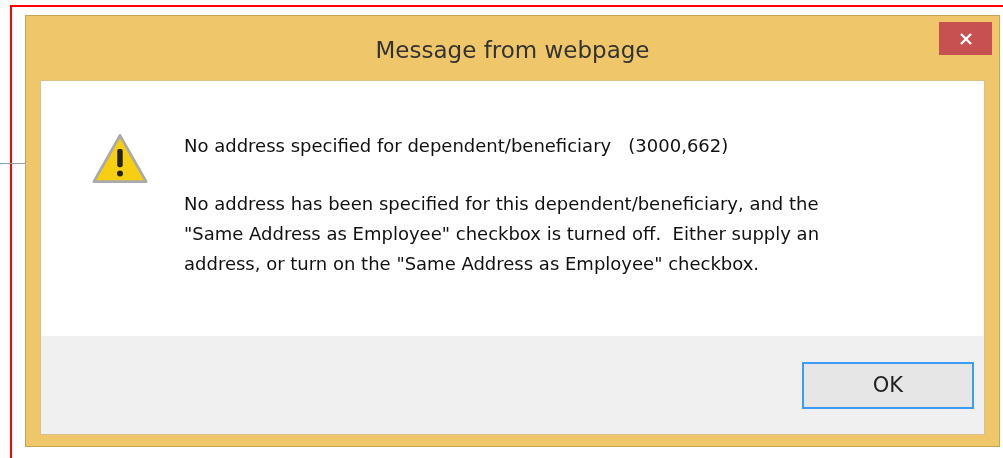 This screenshot has width=1003, height=458. I want to click on message-heading: No address specified for dependent/beneficiary (3000,662), so click(457, 146).